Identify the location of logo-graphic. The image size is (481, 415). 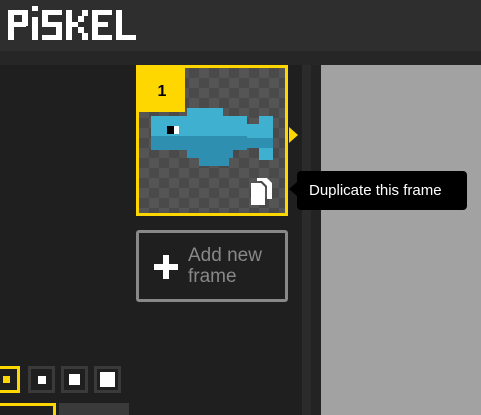
(72, 23).